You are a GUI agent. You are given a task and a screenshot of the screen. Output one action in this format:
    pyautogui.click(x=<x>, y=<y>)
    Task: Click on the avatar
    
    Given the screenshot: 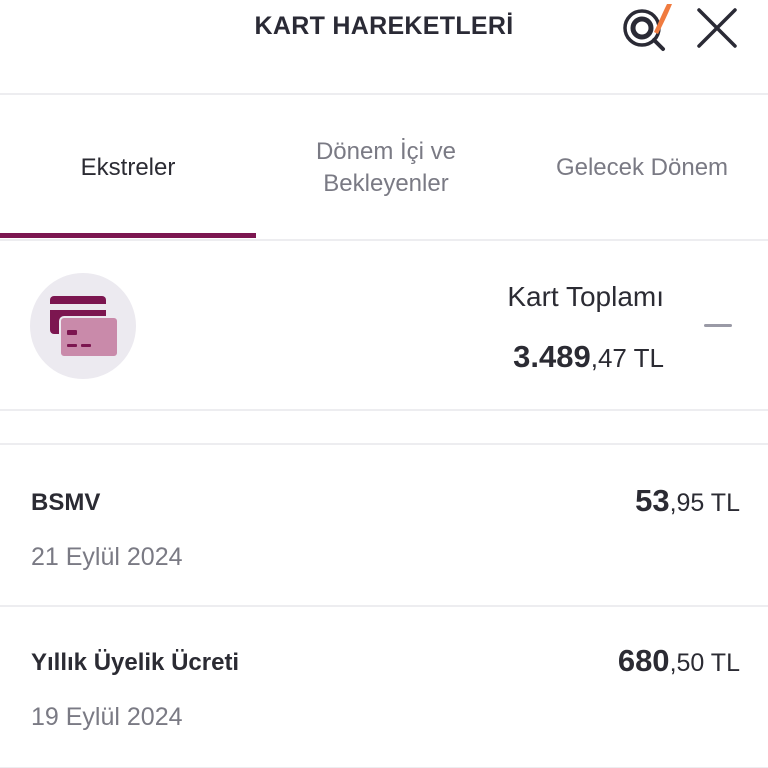 What is the action you would take?
    pyautogui.click(x=83, y=326)
    